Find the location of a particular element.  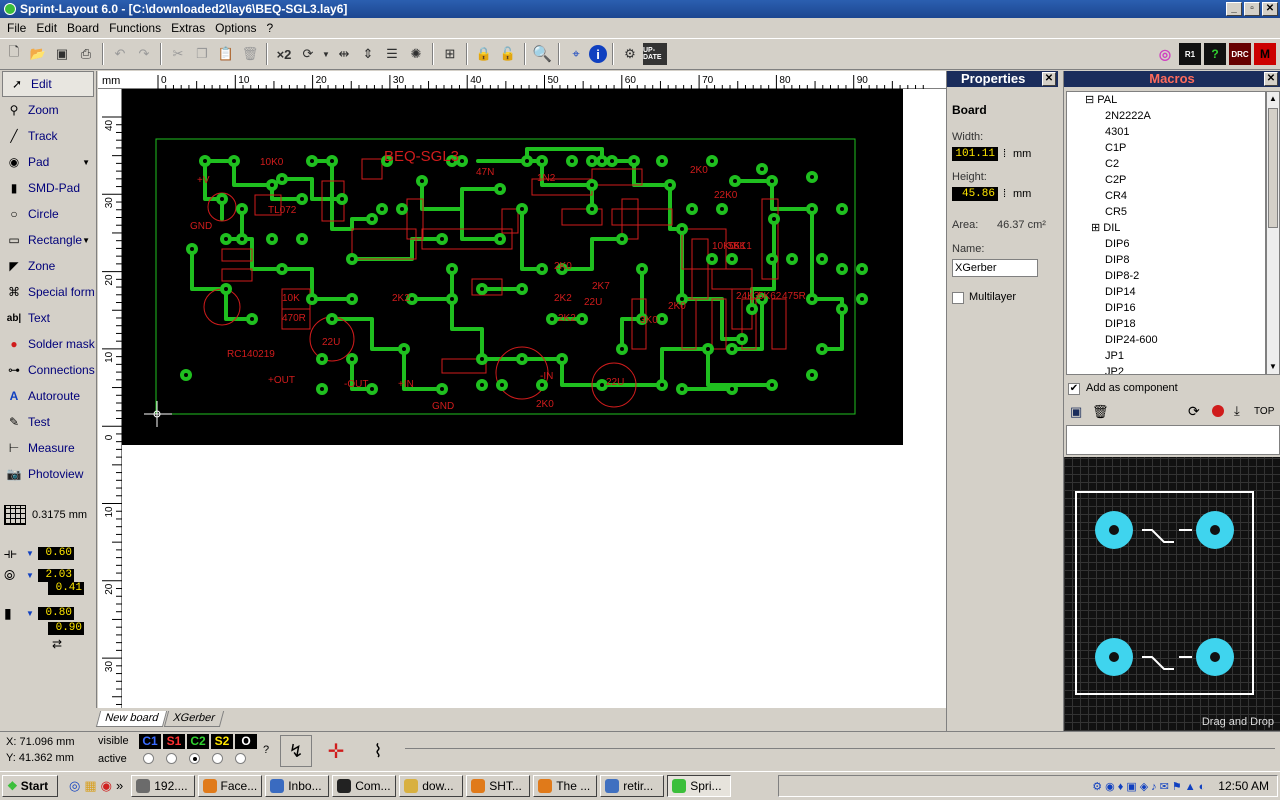

help-button: ? is located at coordinates (1215, 54).